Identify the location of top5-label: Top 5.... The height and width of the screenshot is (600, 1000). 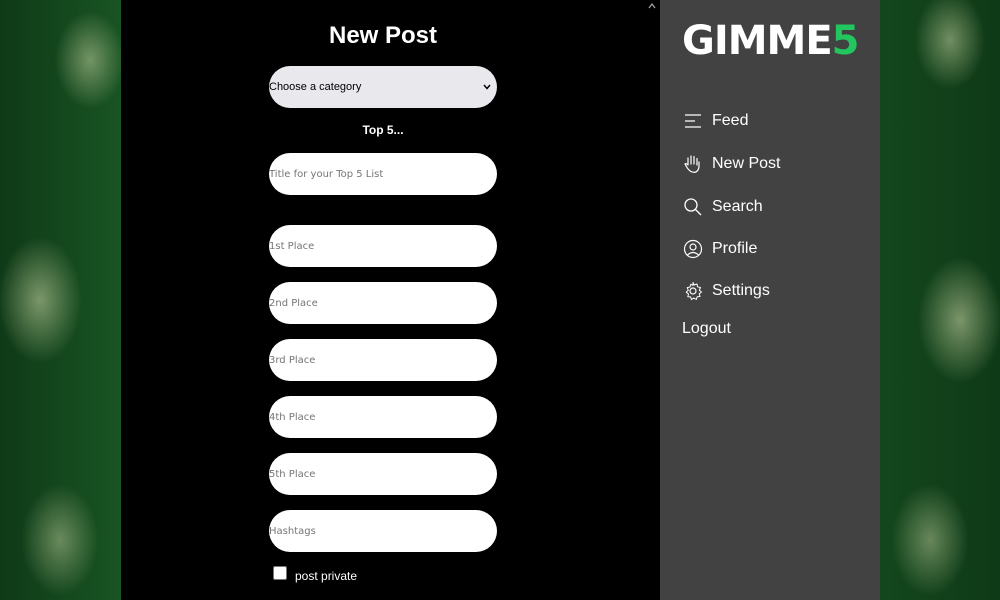
(383, 130).